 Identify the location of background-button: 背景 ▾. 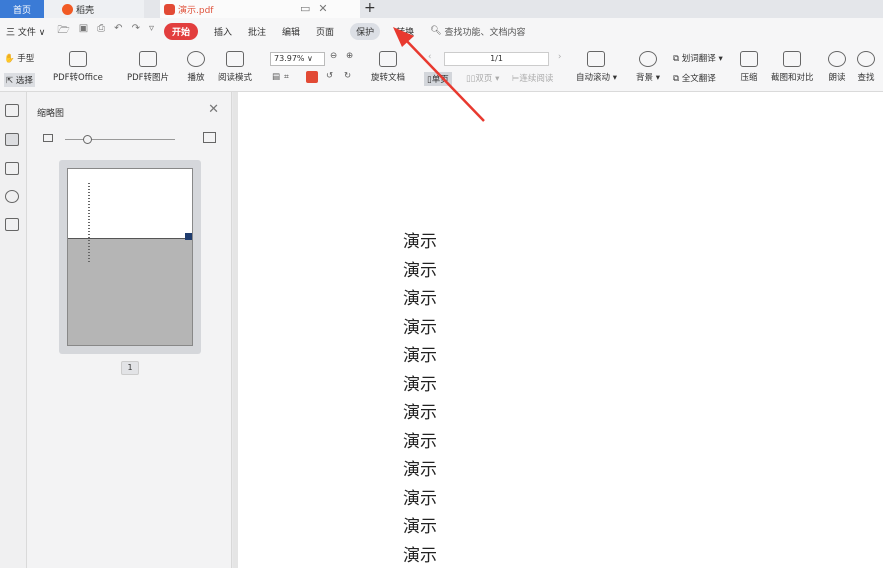
(648, 67).